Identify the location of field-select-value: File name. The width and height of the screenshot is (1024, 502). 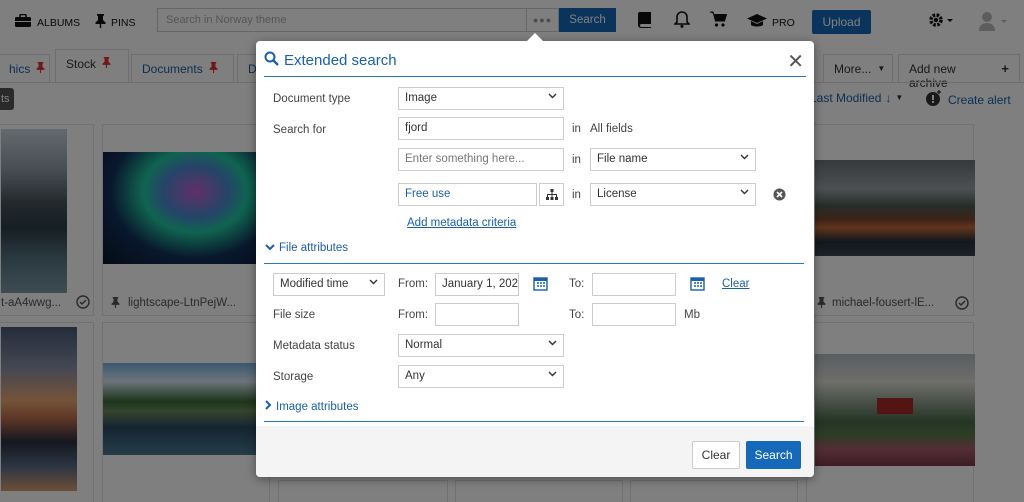
(622, 159).